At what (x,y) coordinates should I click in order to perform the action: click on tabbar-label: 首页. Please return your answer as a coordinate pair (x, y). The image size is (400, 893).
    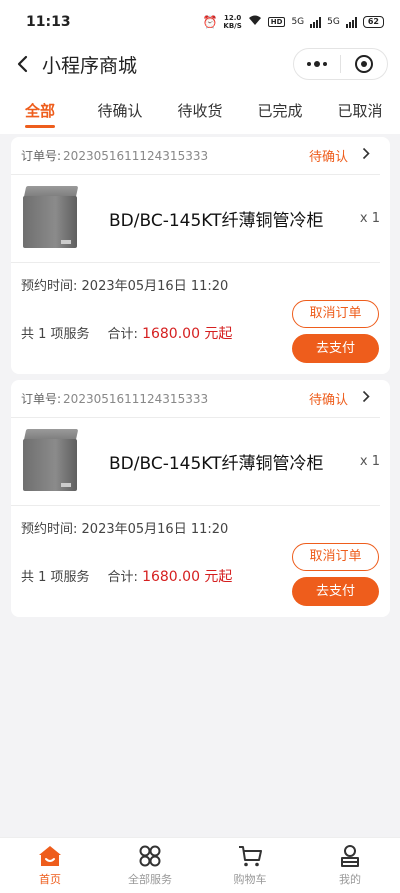
    Looking at the image, I should click on (50, 879).